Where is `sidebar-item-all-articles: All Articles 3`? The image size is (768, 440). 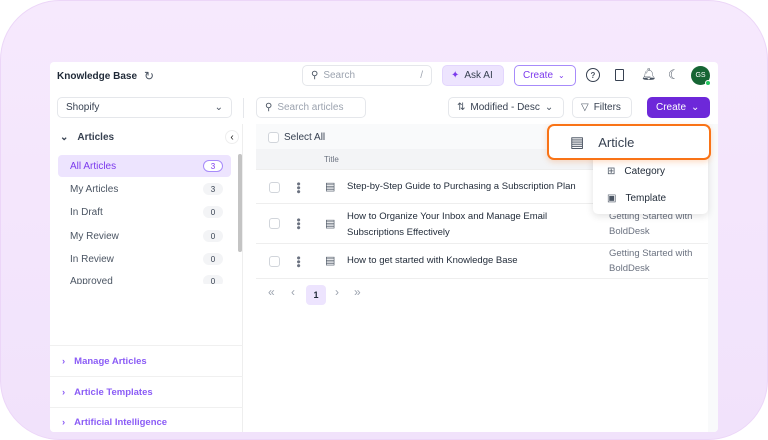 sidebar-item-all-articles: All Articles 3 is located at coordinates (144, 166).